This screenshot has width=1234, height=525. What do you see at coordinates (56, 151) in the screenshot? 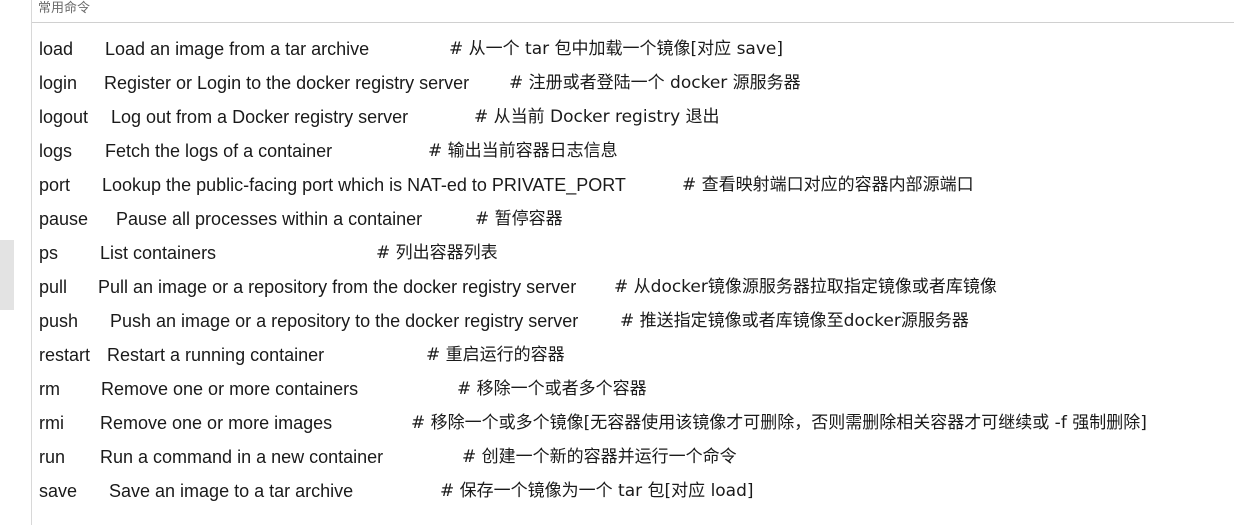
I see `command-name: logs` at bounding box center [56, 151].